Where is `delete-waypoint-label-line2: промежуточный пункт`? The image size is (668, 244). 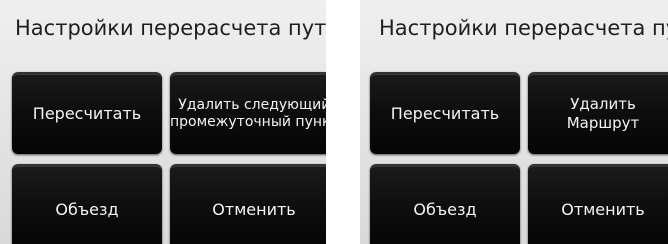
delete-waypoint-label-line2: промежуточный пункт is located at coordinates (248, 122).